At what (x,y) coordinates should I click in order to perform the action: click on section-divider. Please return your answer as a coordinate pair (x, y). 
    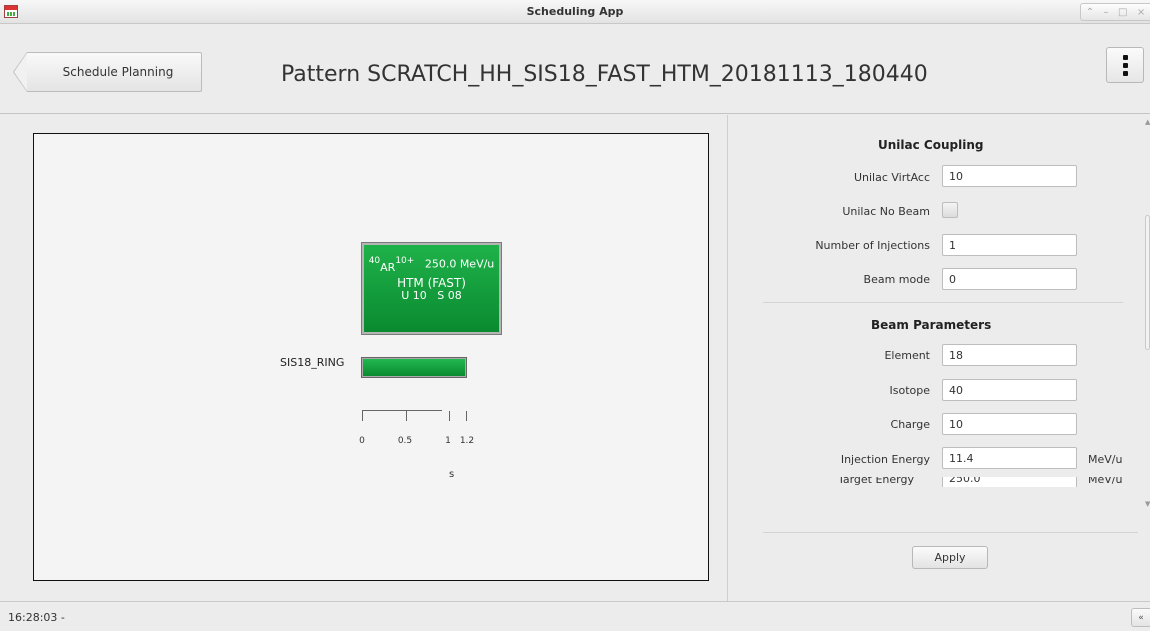
    Looking at the image, I should click on (943, 302).